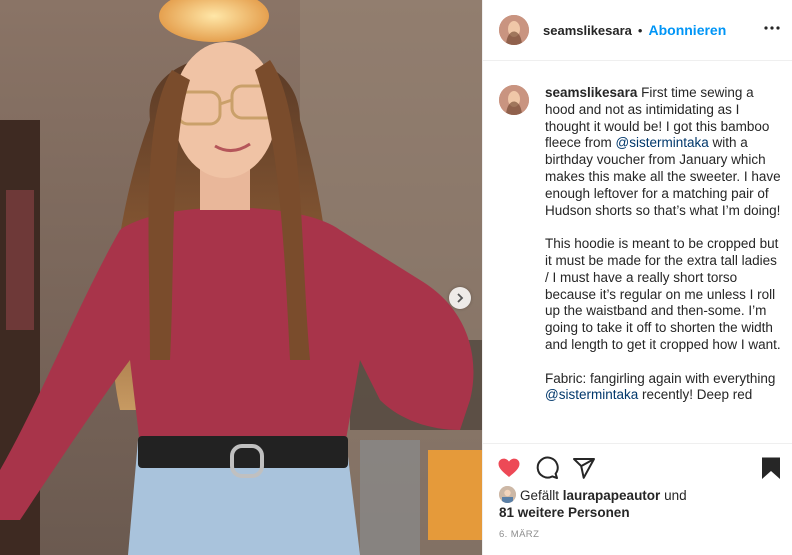  I want to click on save-button, so click(771, 468).